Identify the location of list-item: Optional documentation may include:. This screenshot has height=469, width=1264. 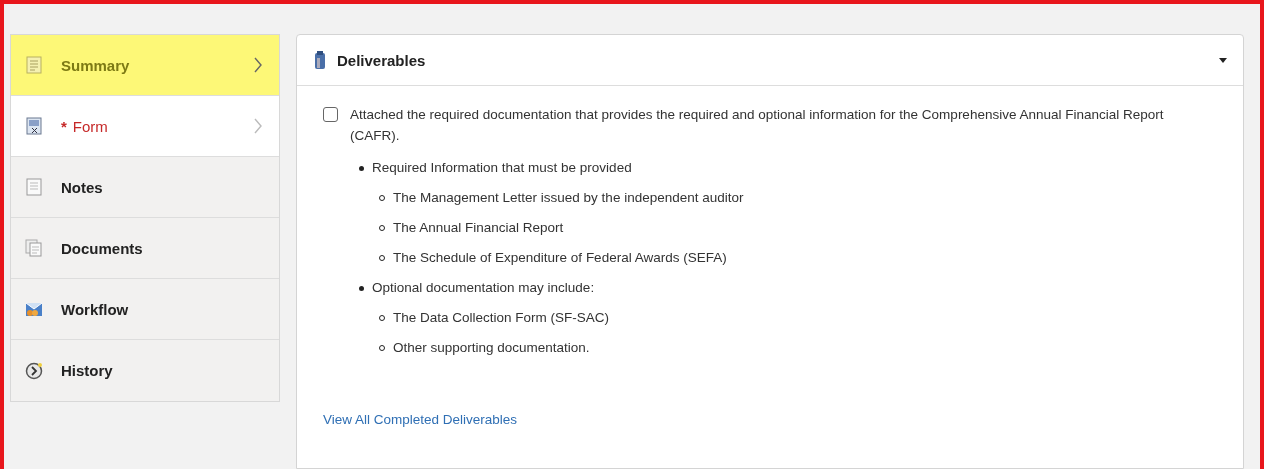
(483, 288).